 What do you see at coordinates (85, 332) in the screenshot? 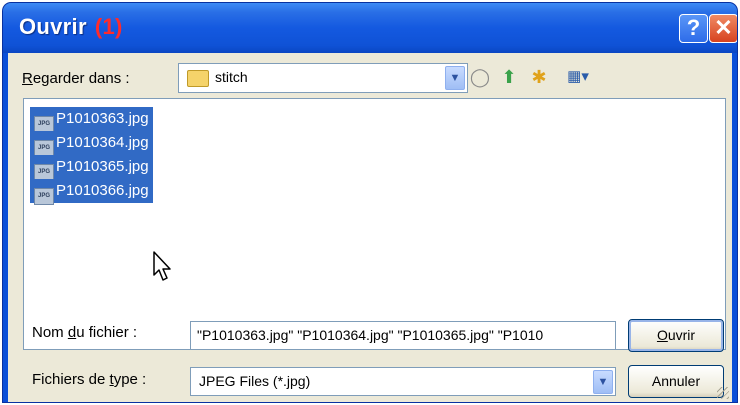
I see `filename-label: Nom du fichier :` at bounding box center [85, 332].